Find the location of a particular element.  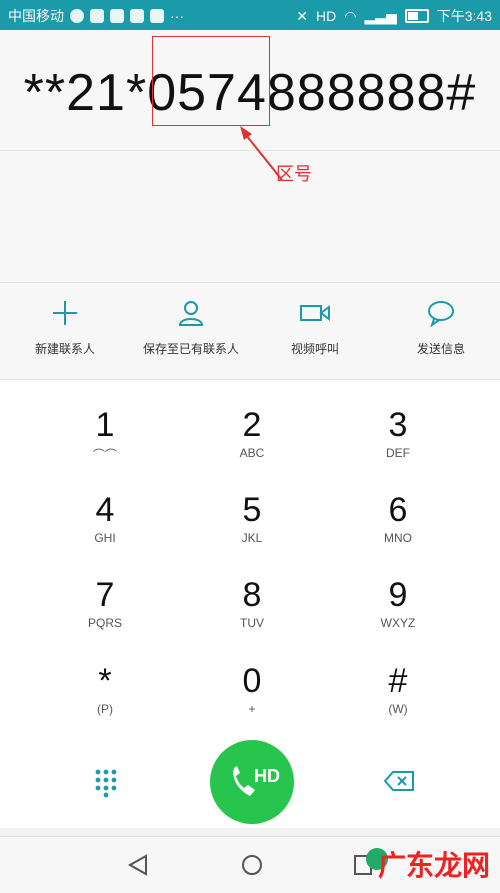

wifi-icon: ◠ is located at coordinates (350, 15).